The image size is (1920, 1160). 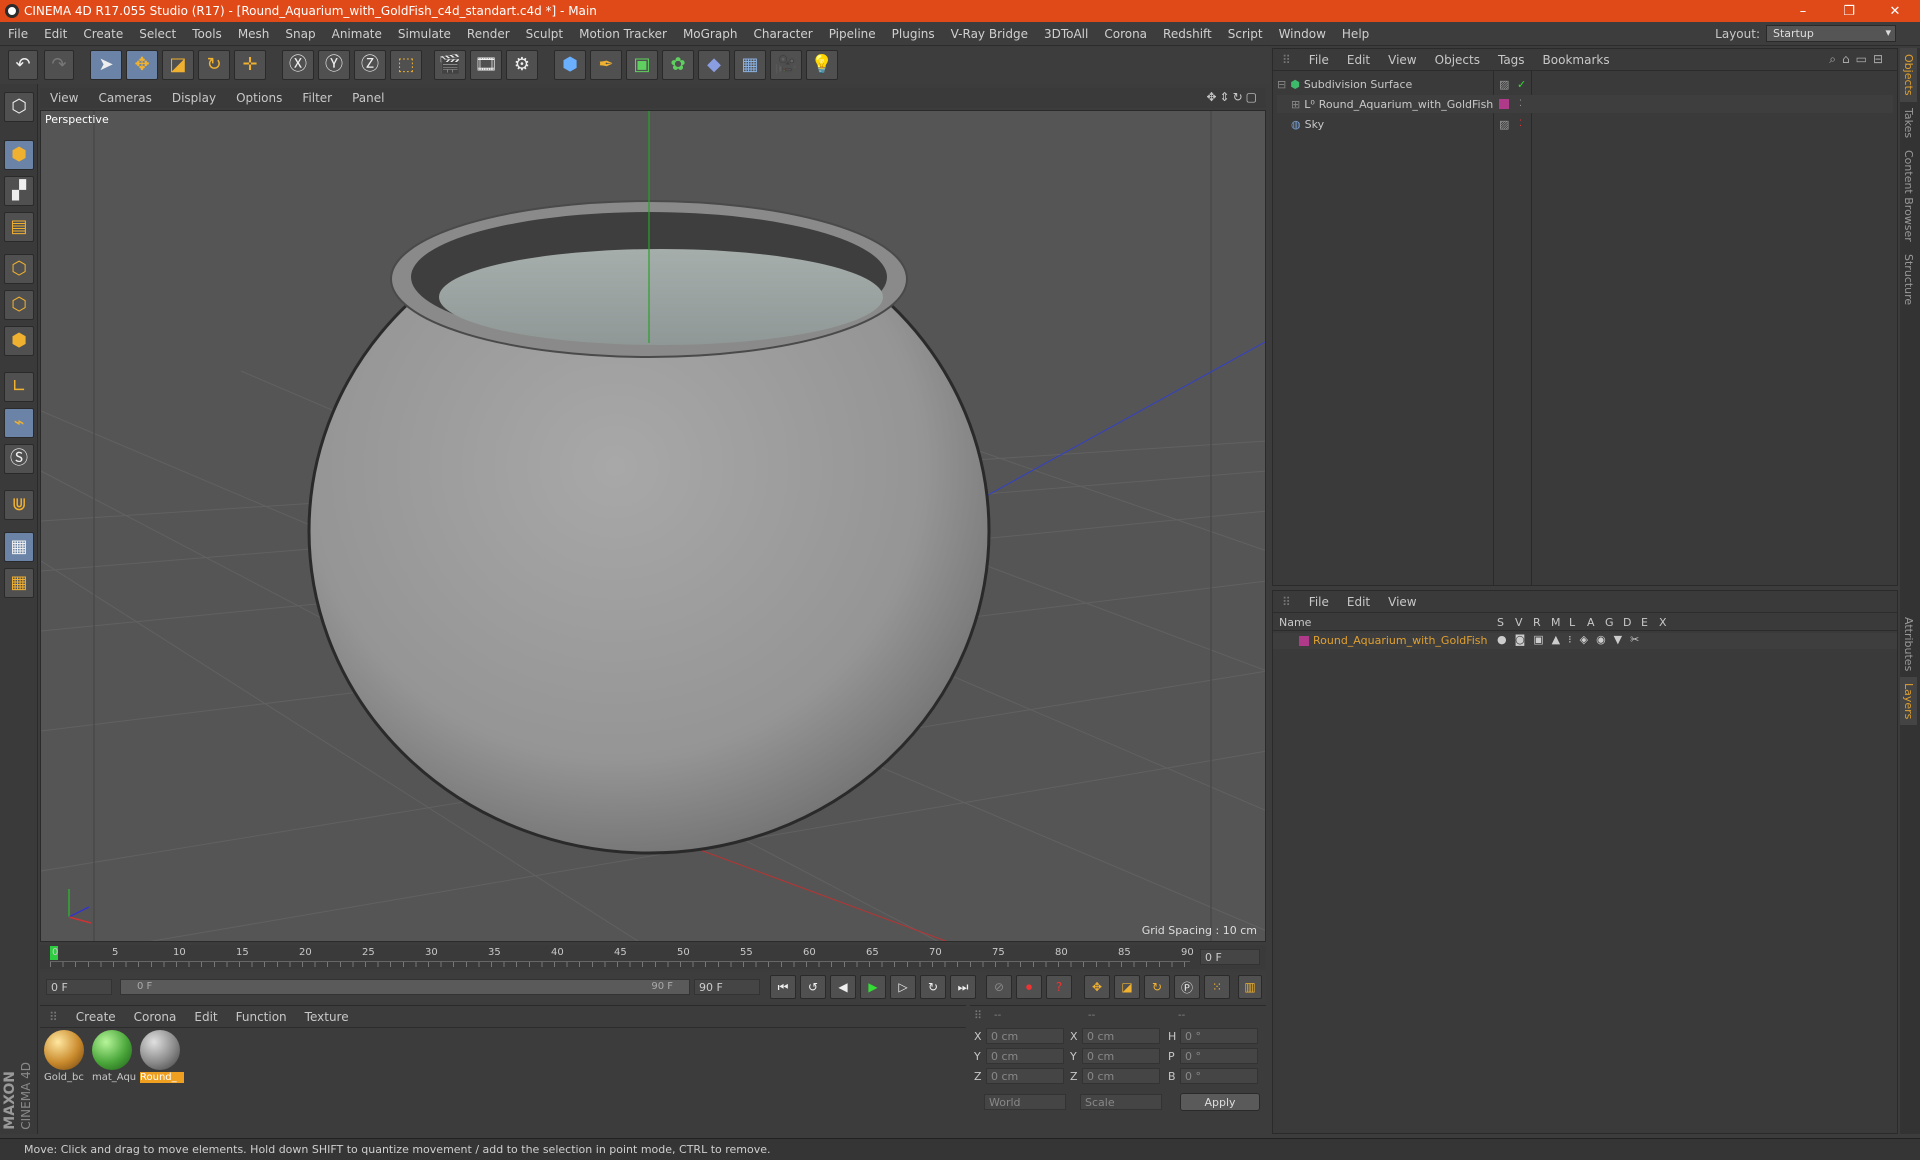 What do you see at coordinates (623, 34) in the screenshot?
I see `menu-motion-tracker: Motion Tracker` at bounding box center [623, 34].